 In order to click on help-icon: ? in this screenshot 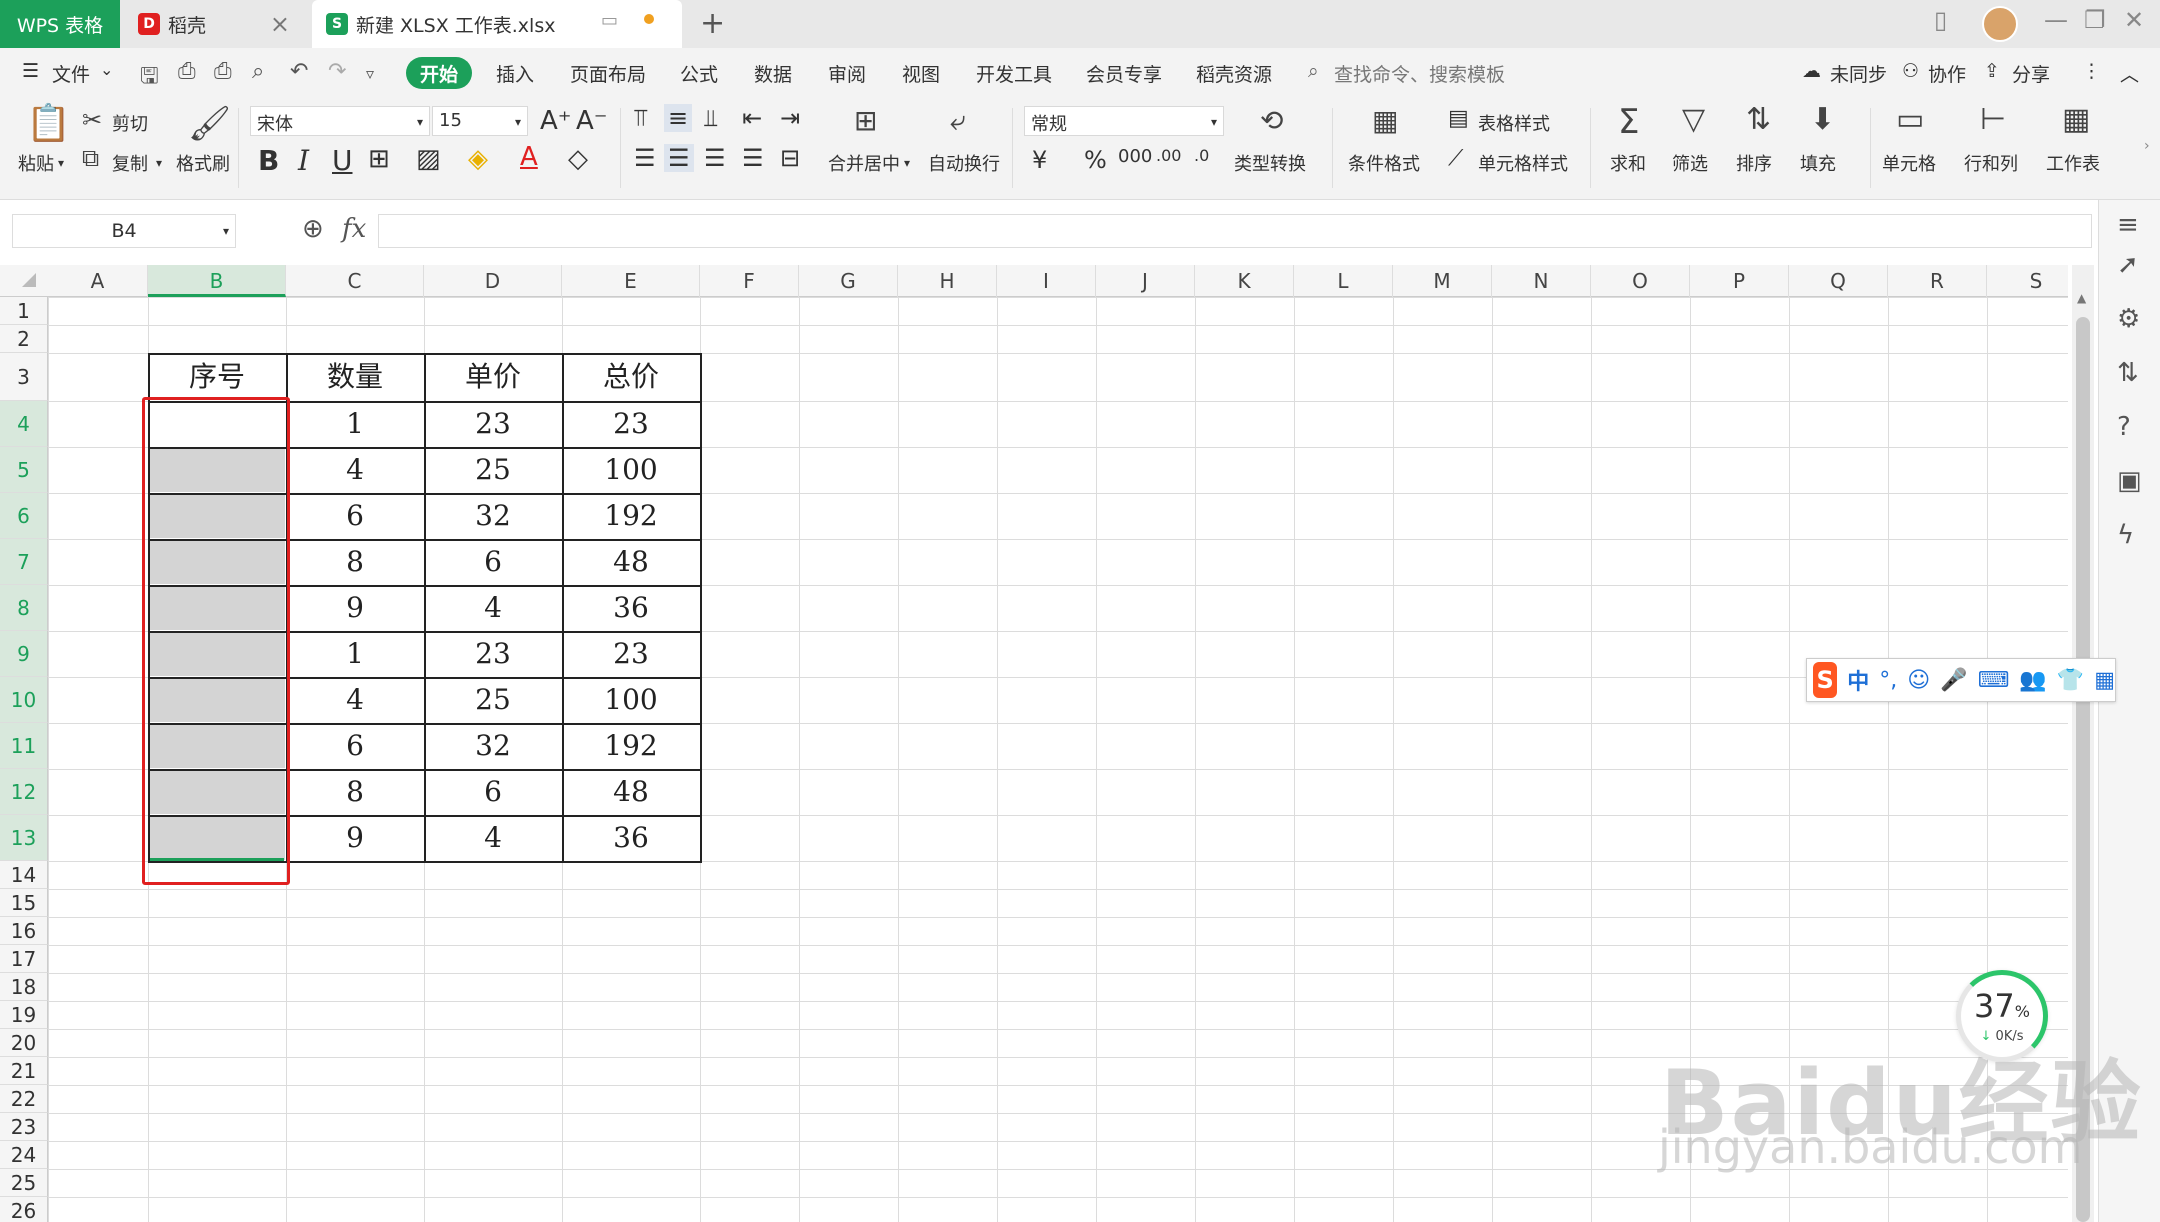, I will do `click(2124, 427)`.